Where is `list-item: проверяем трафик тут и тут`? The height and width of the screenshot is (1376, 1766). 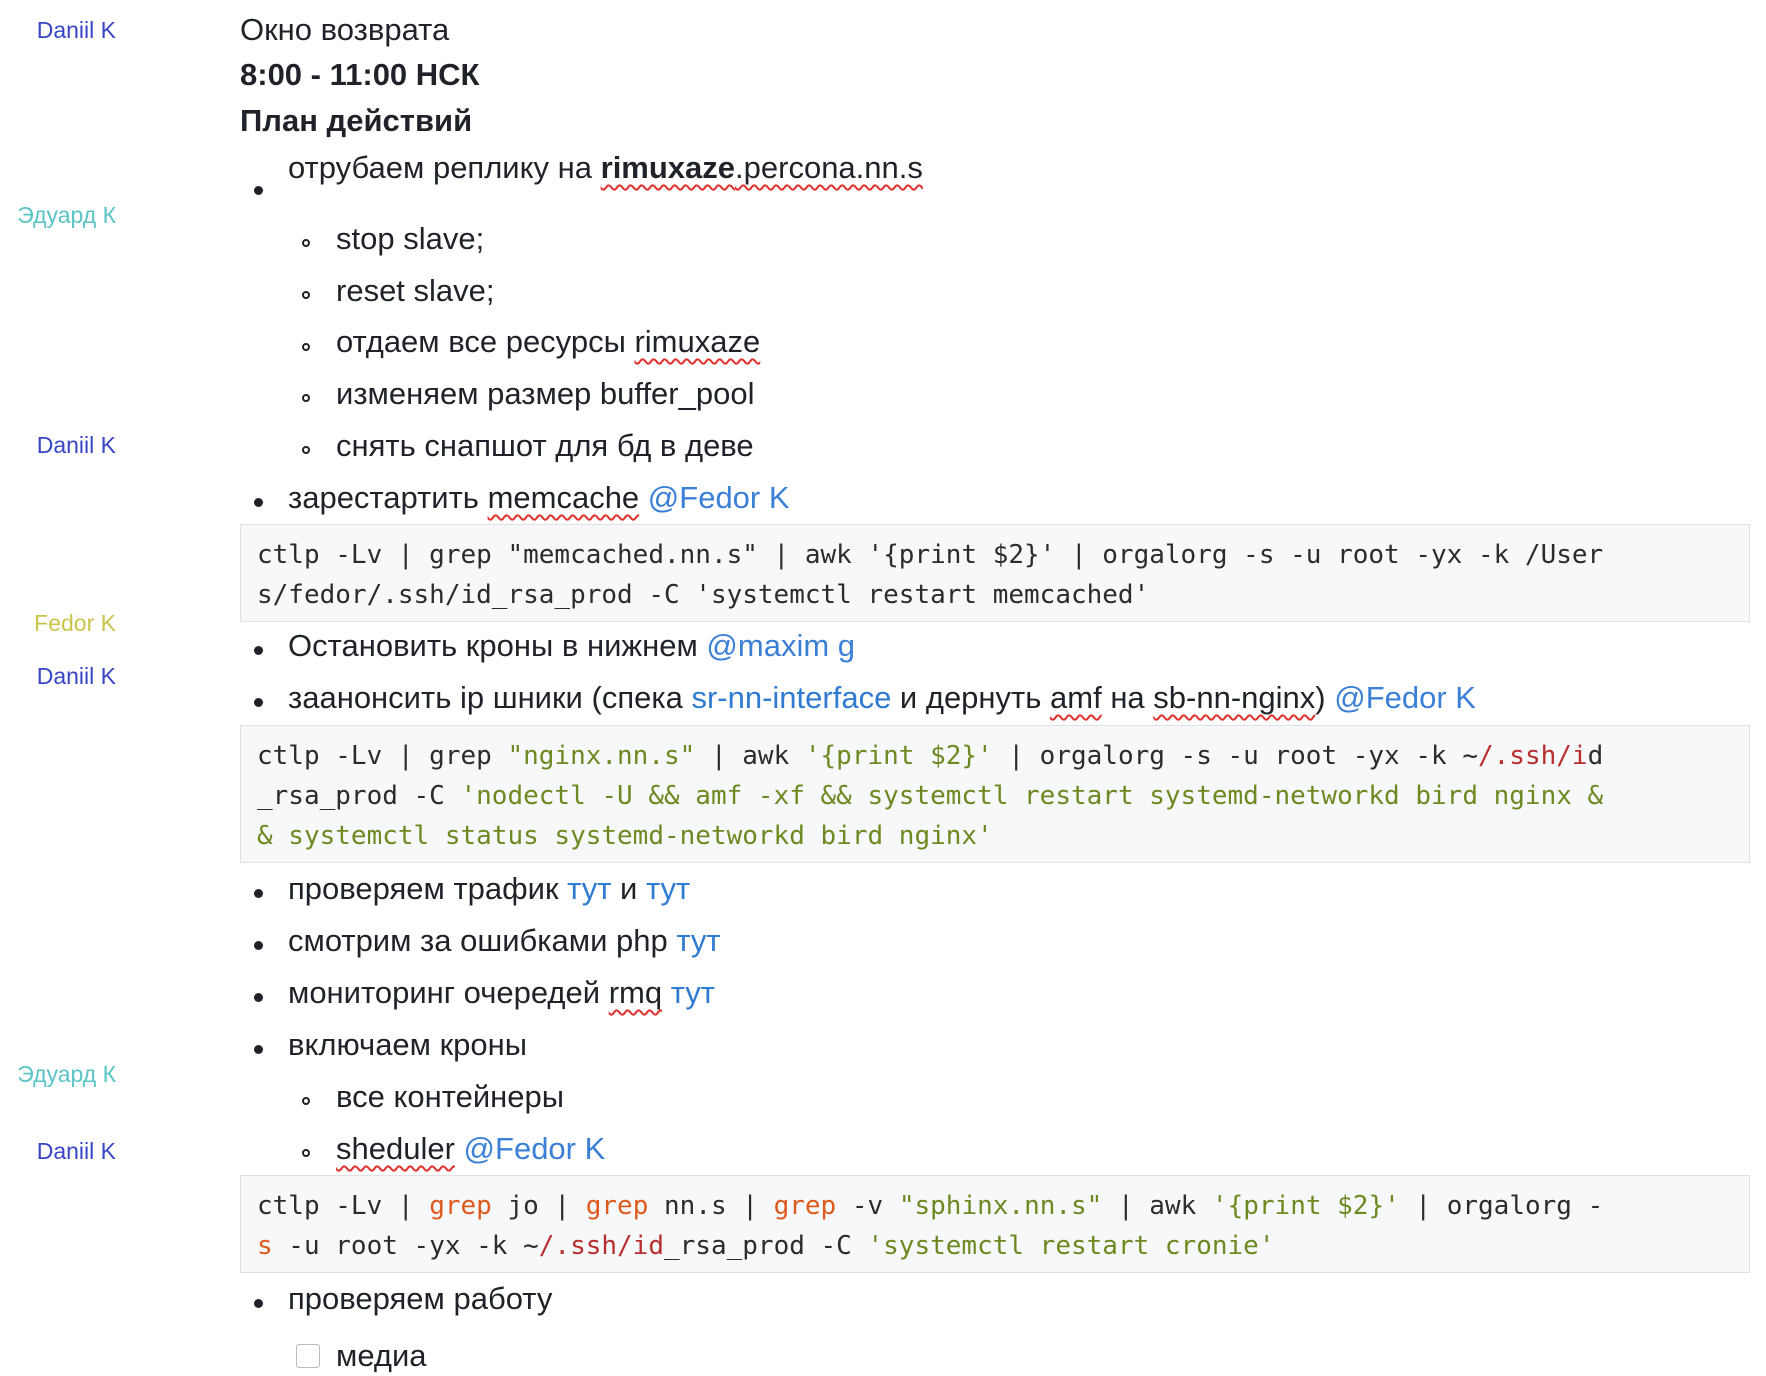
list-item: проверяем трафик тут и тут is located at coordinates (489, 888).